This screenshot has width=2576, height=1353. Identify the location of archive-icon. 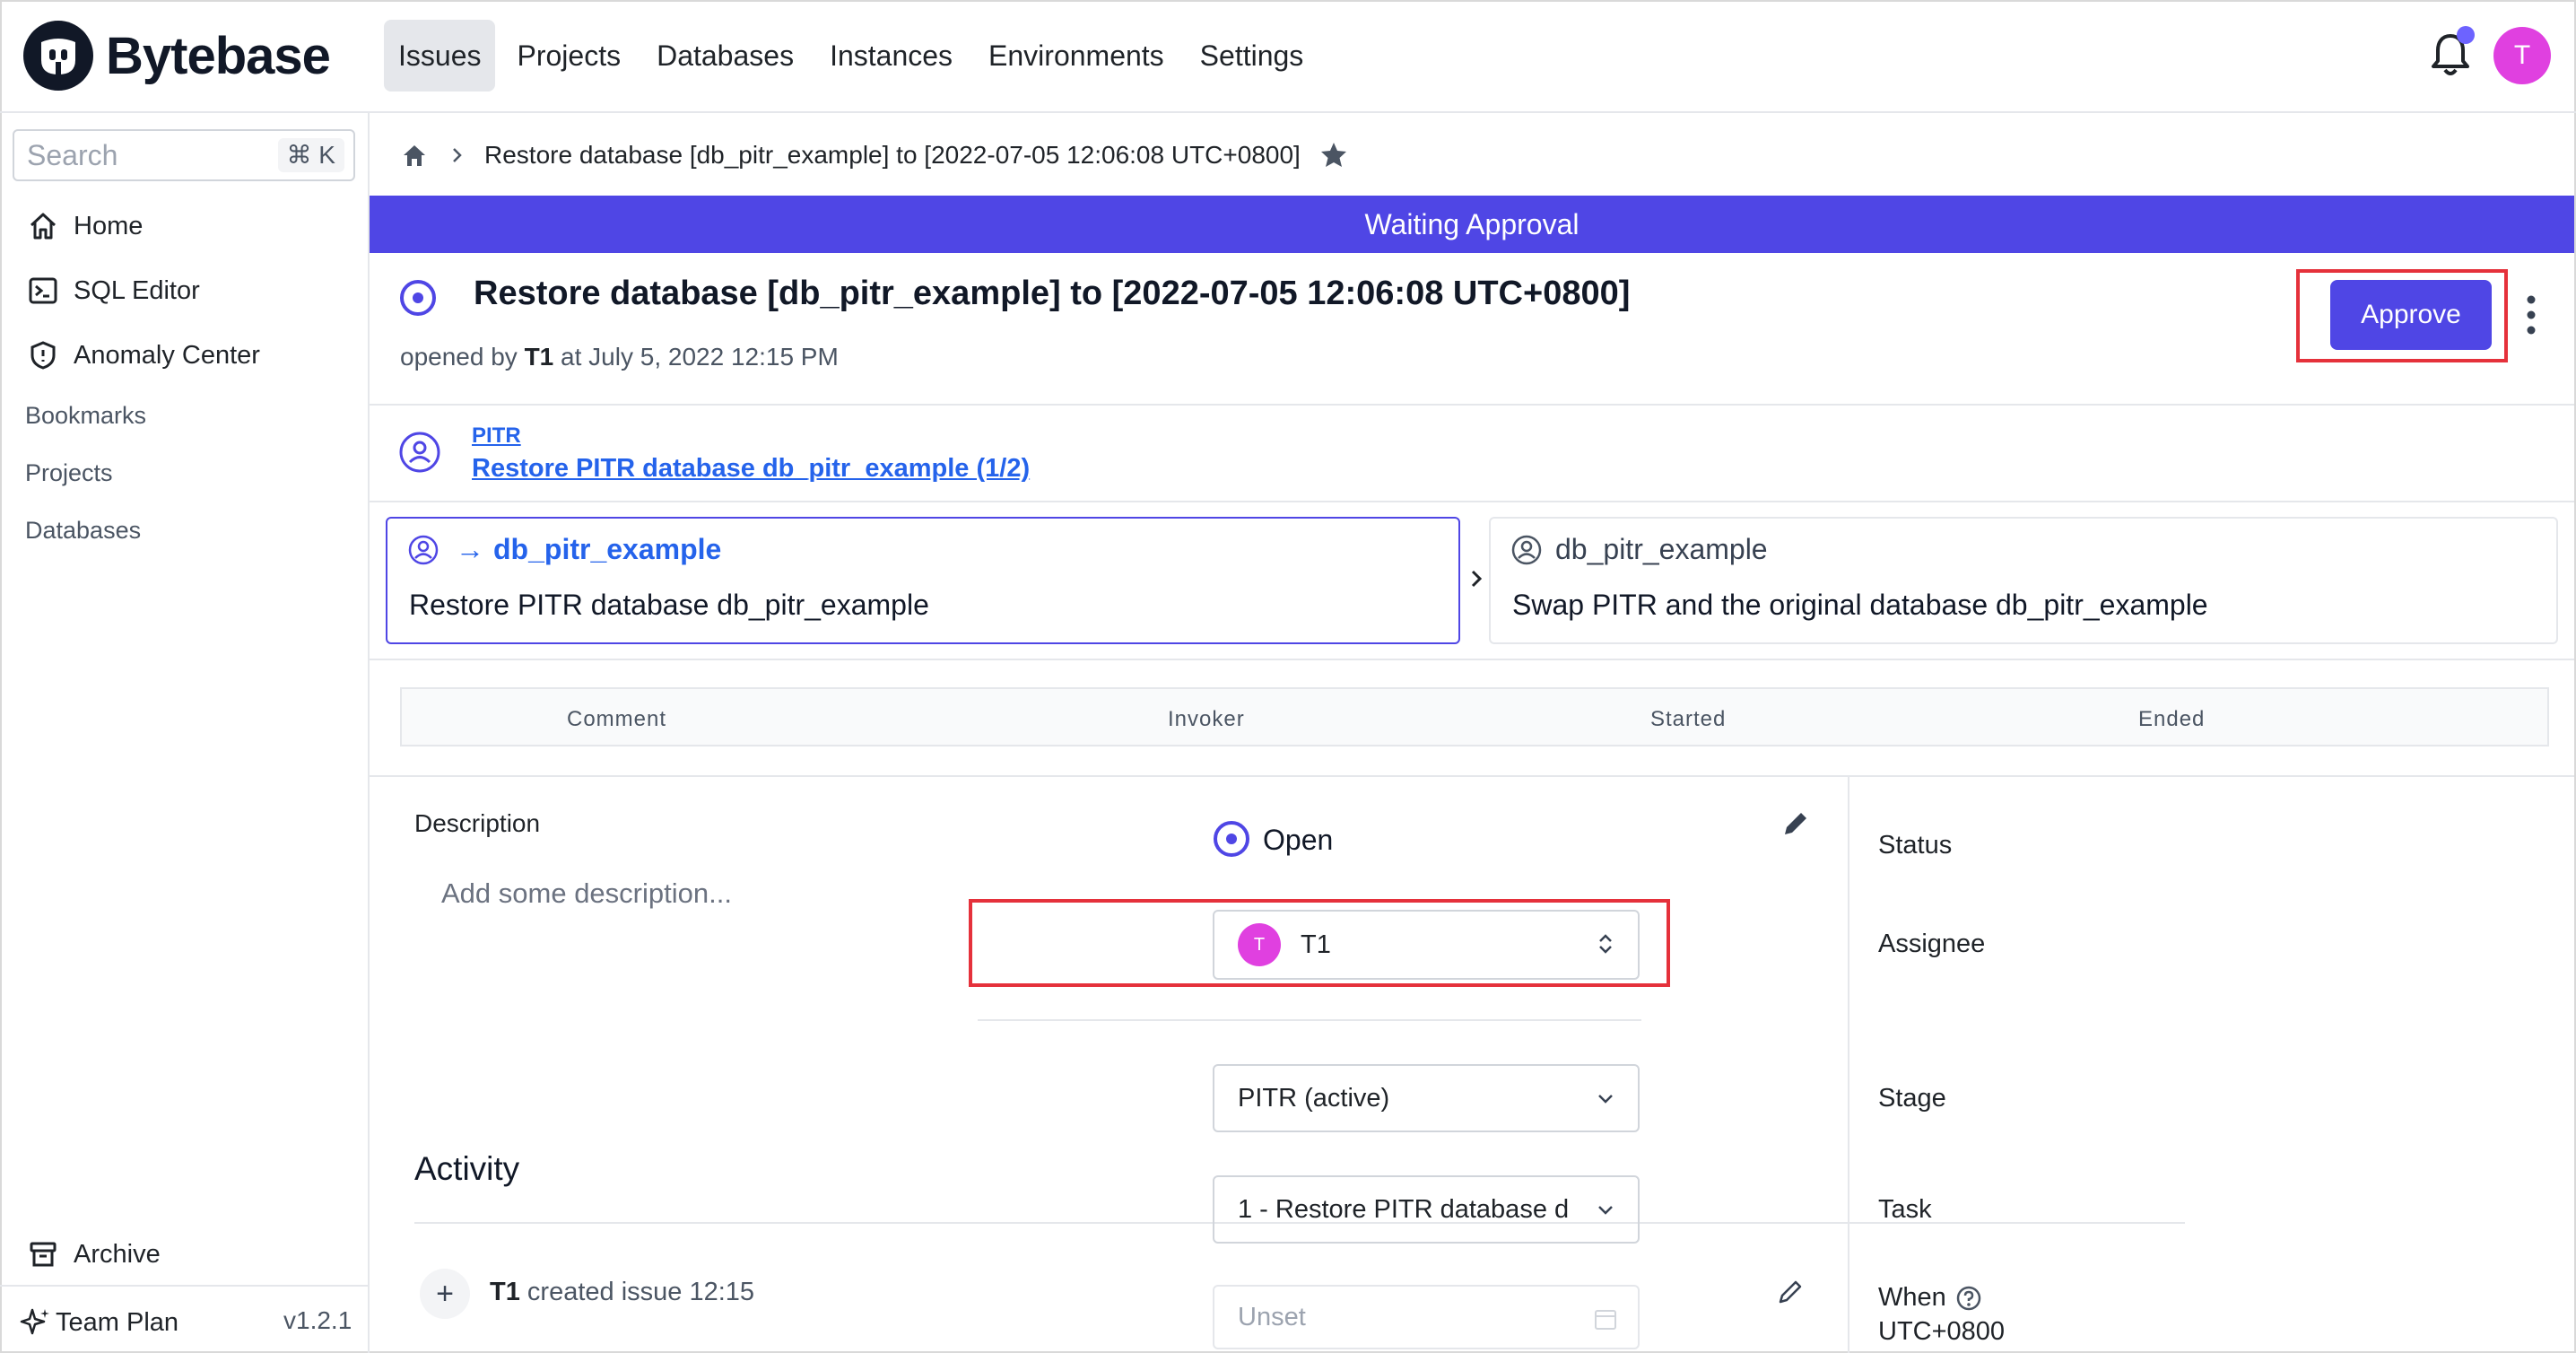
(43, 1254).